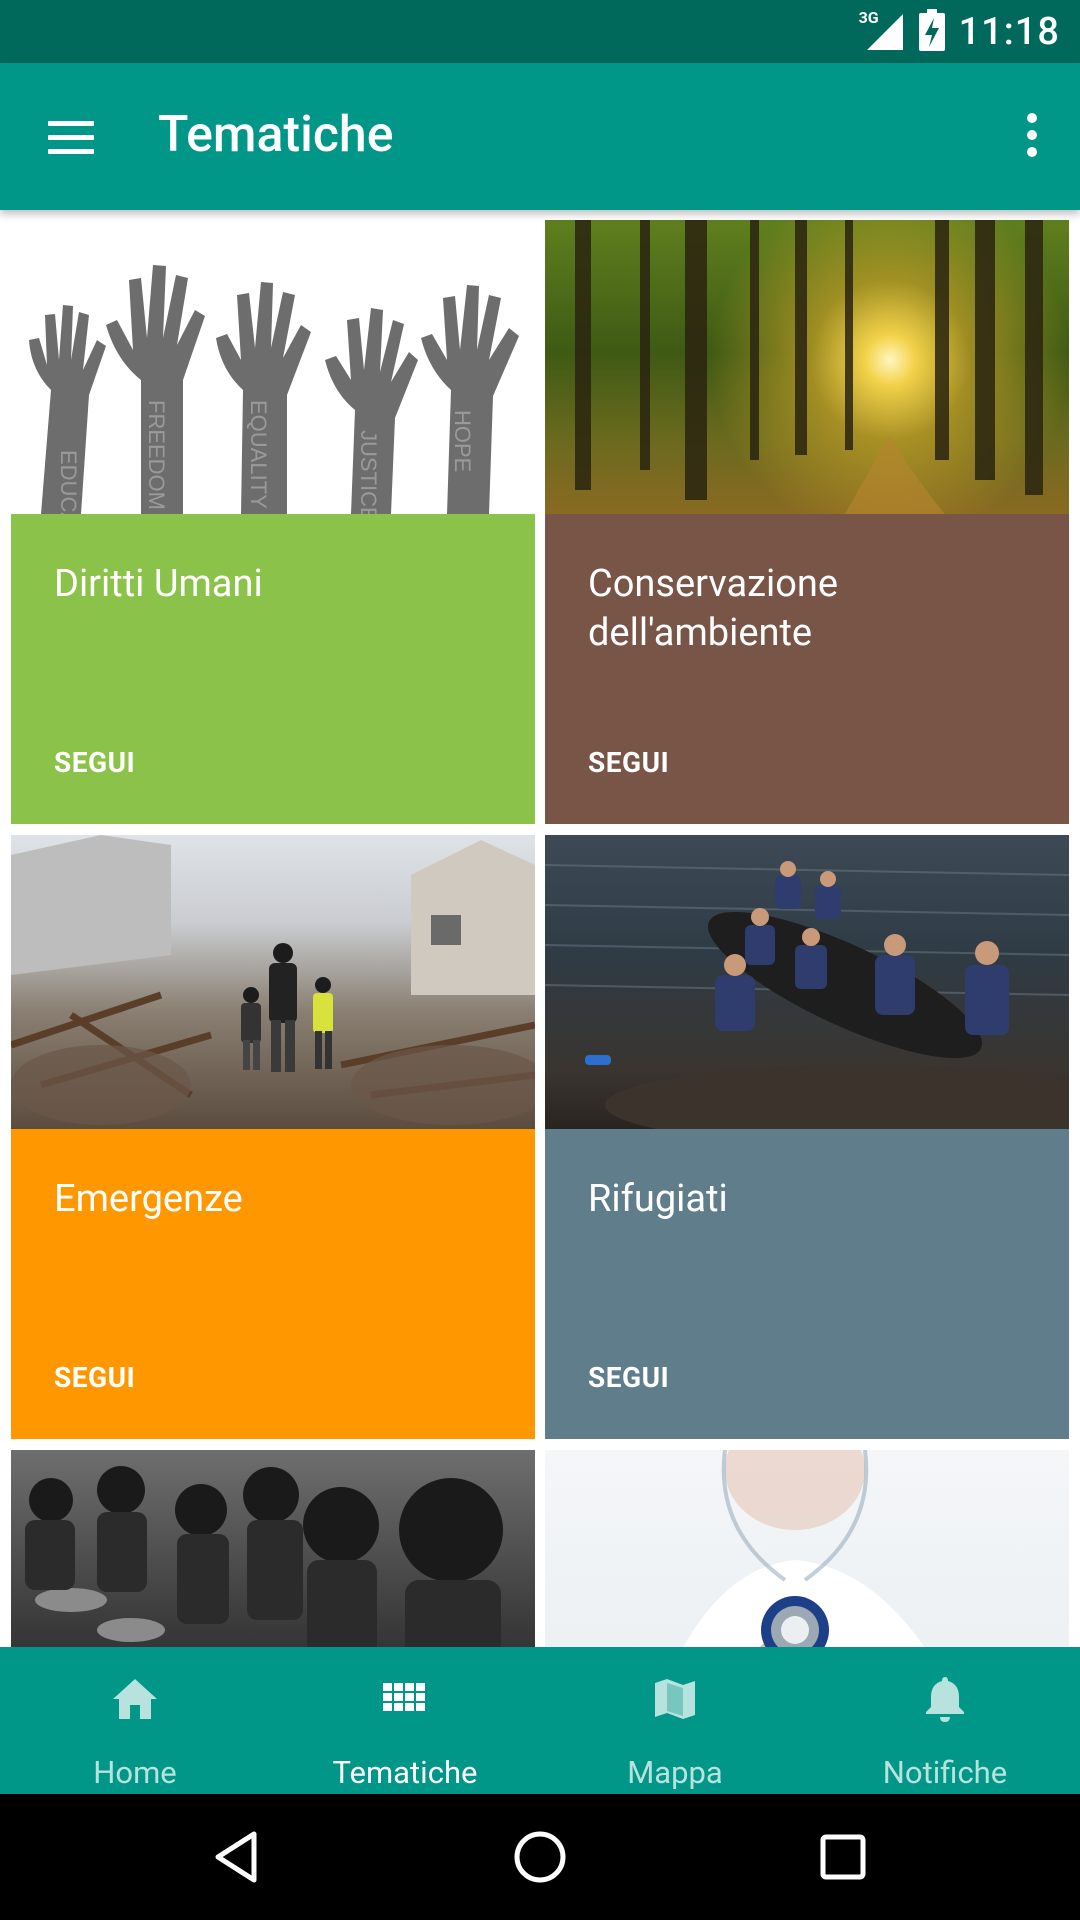 The image size is (1080, 1920). Describe the element at coordinates (945, 1699) in the screenshot. I see `bell-icon` at that location.